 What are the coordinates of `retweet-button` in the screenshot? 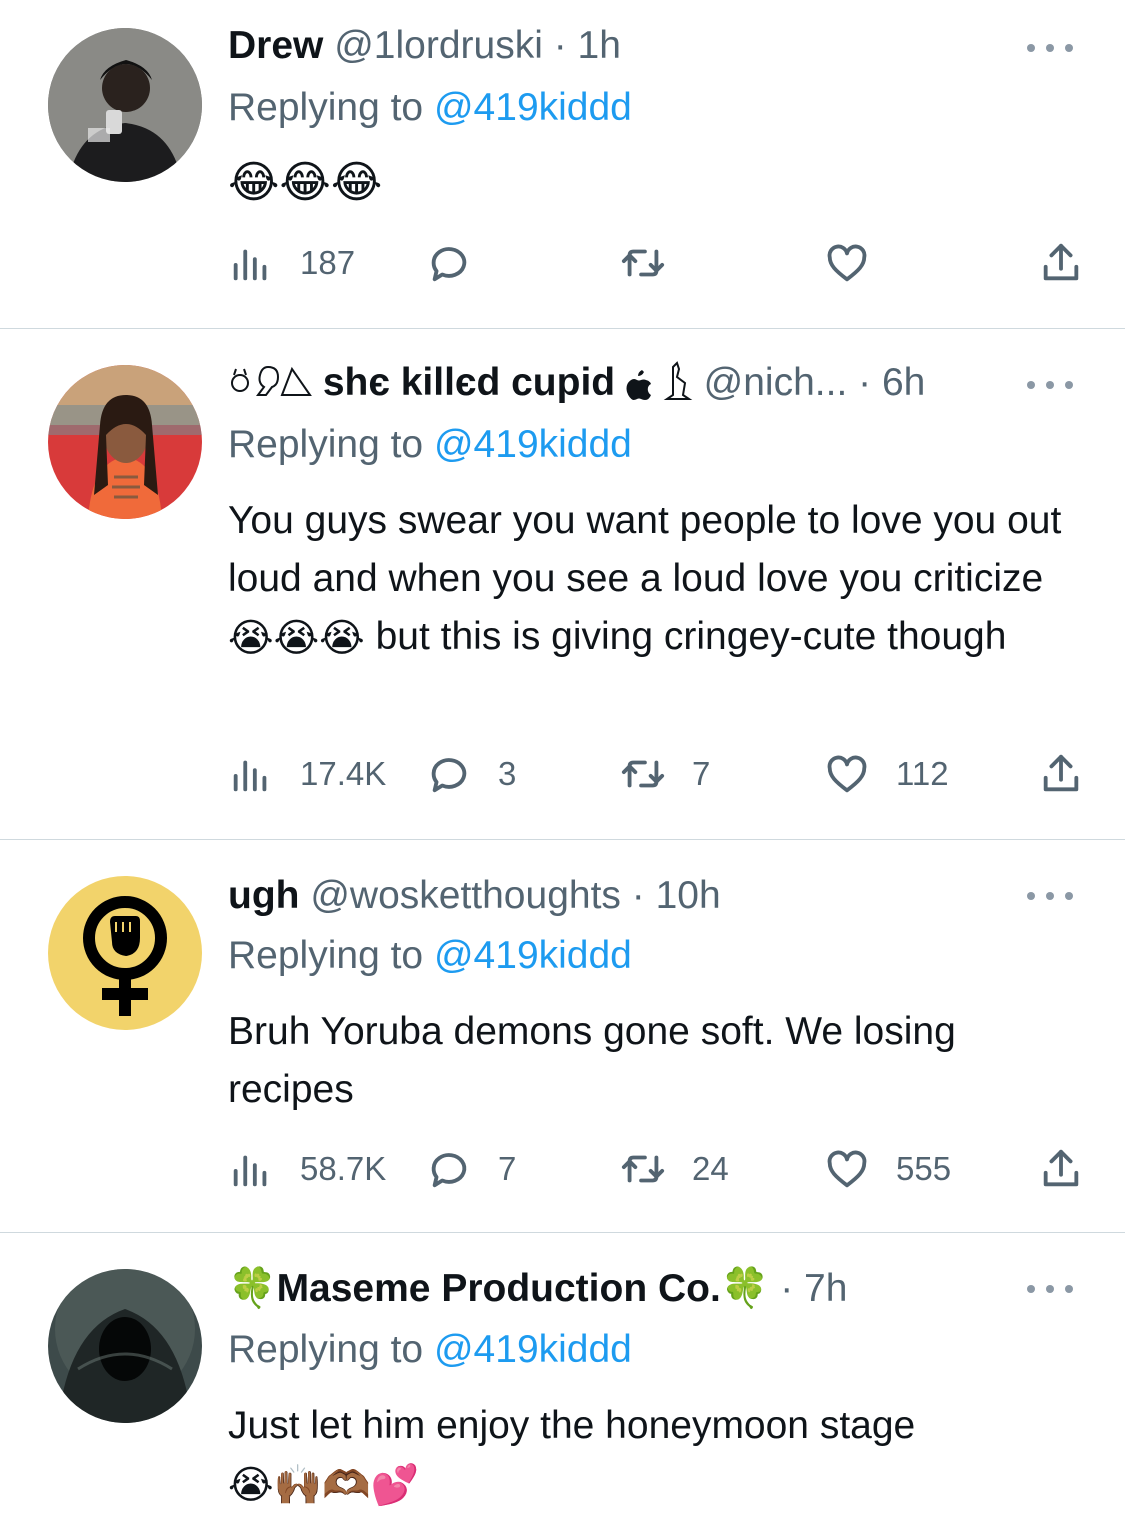 It's located at (656, 263).